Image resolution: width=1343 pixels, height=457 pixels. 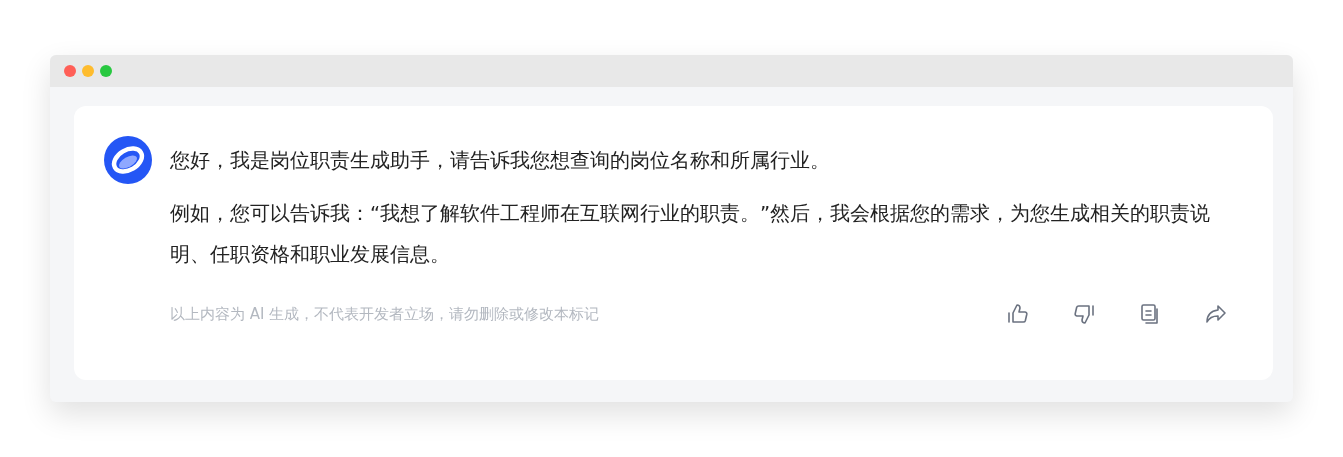 What do you see at coordinates (1216, 314) in the screenshot?
I see `share-arrow-icon` at bounding box center [1216, 314].